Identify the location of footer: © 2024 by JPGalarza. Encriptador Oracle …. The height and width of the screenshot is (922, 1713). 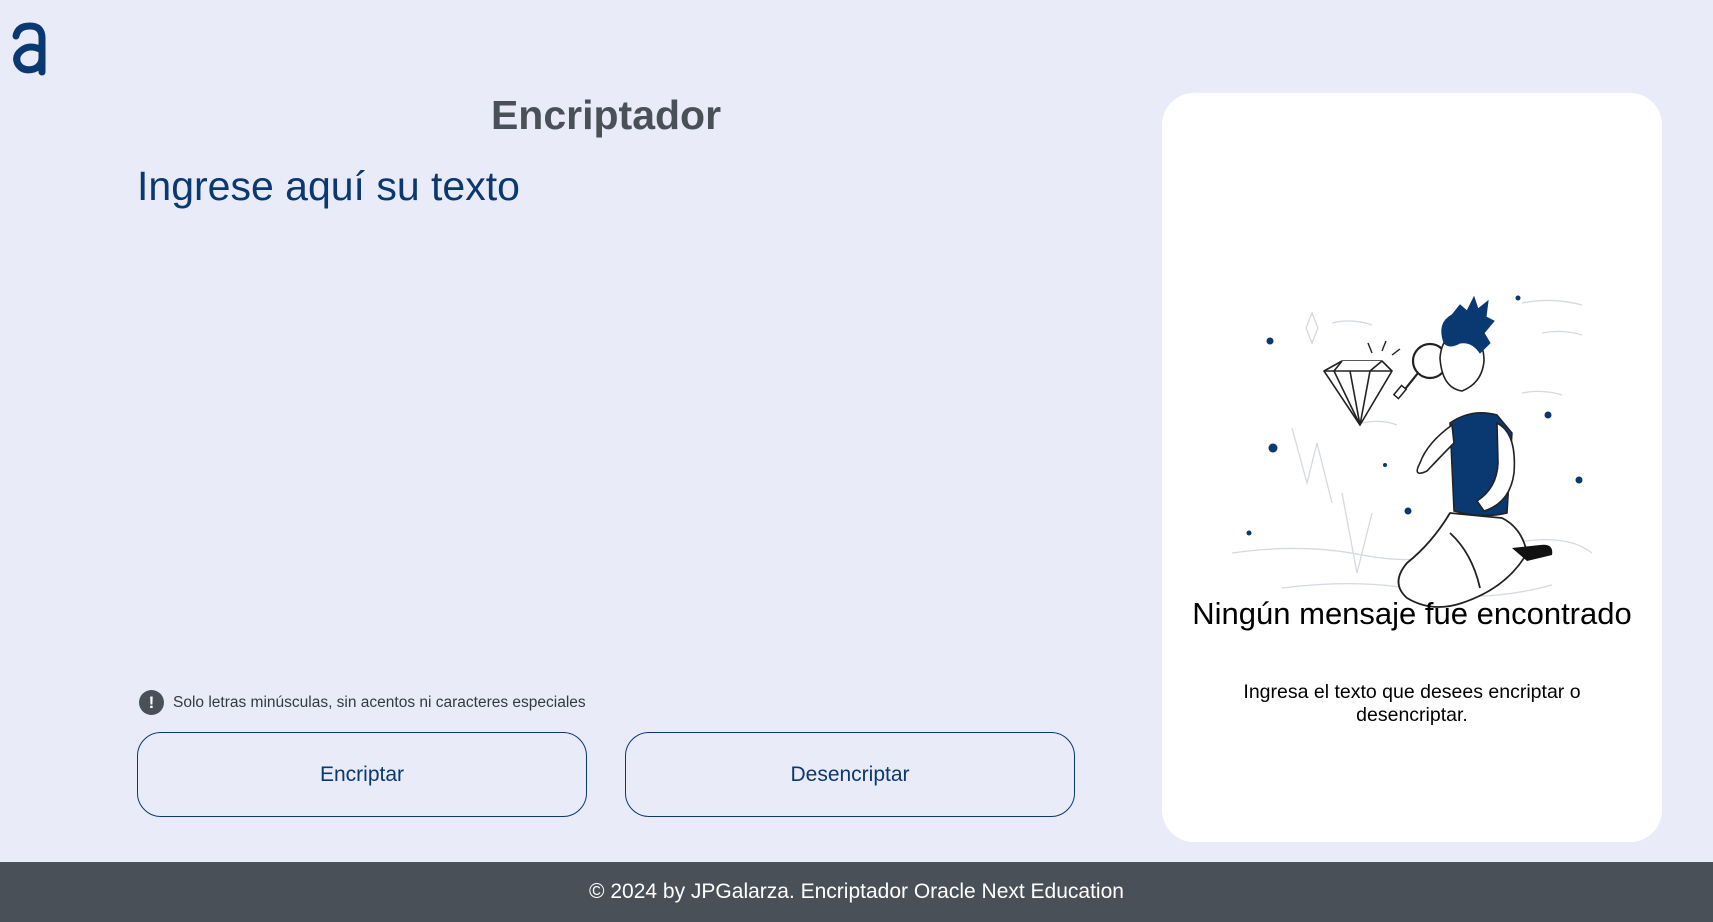
(856, 892).